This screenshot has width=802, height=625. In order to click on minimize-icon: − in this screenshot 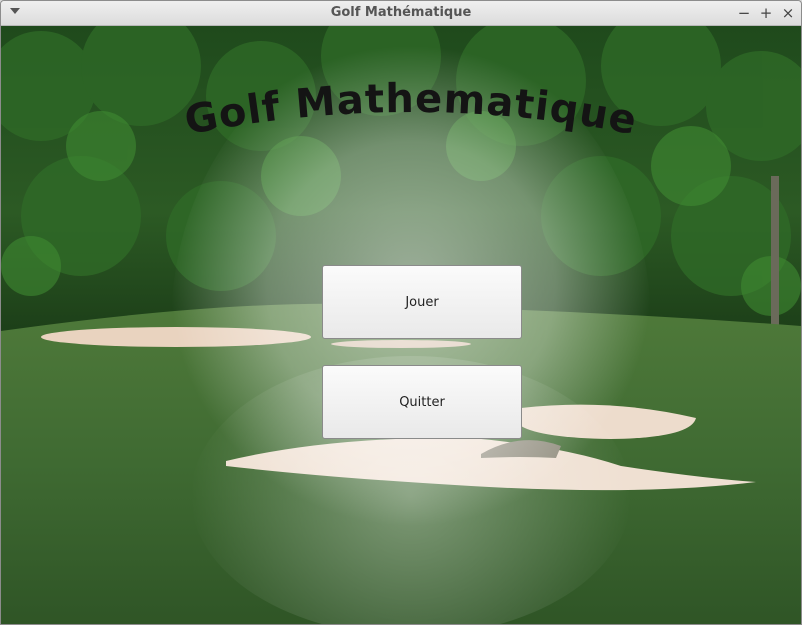, I will do `click(744, 13)`.